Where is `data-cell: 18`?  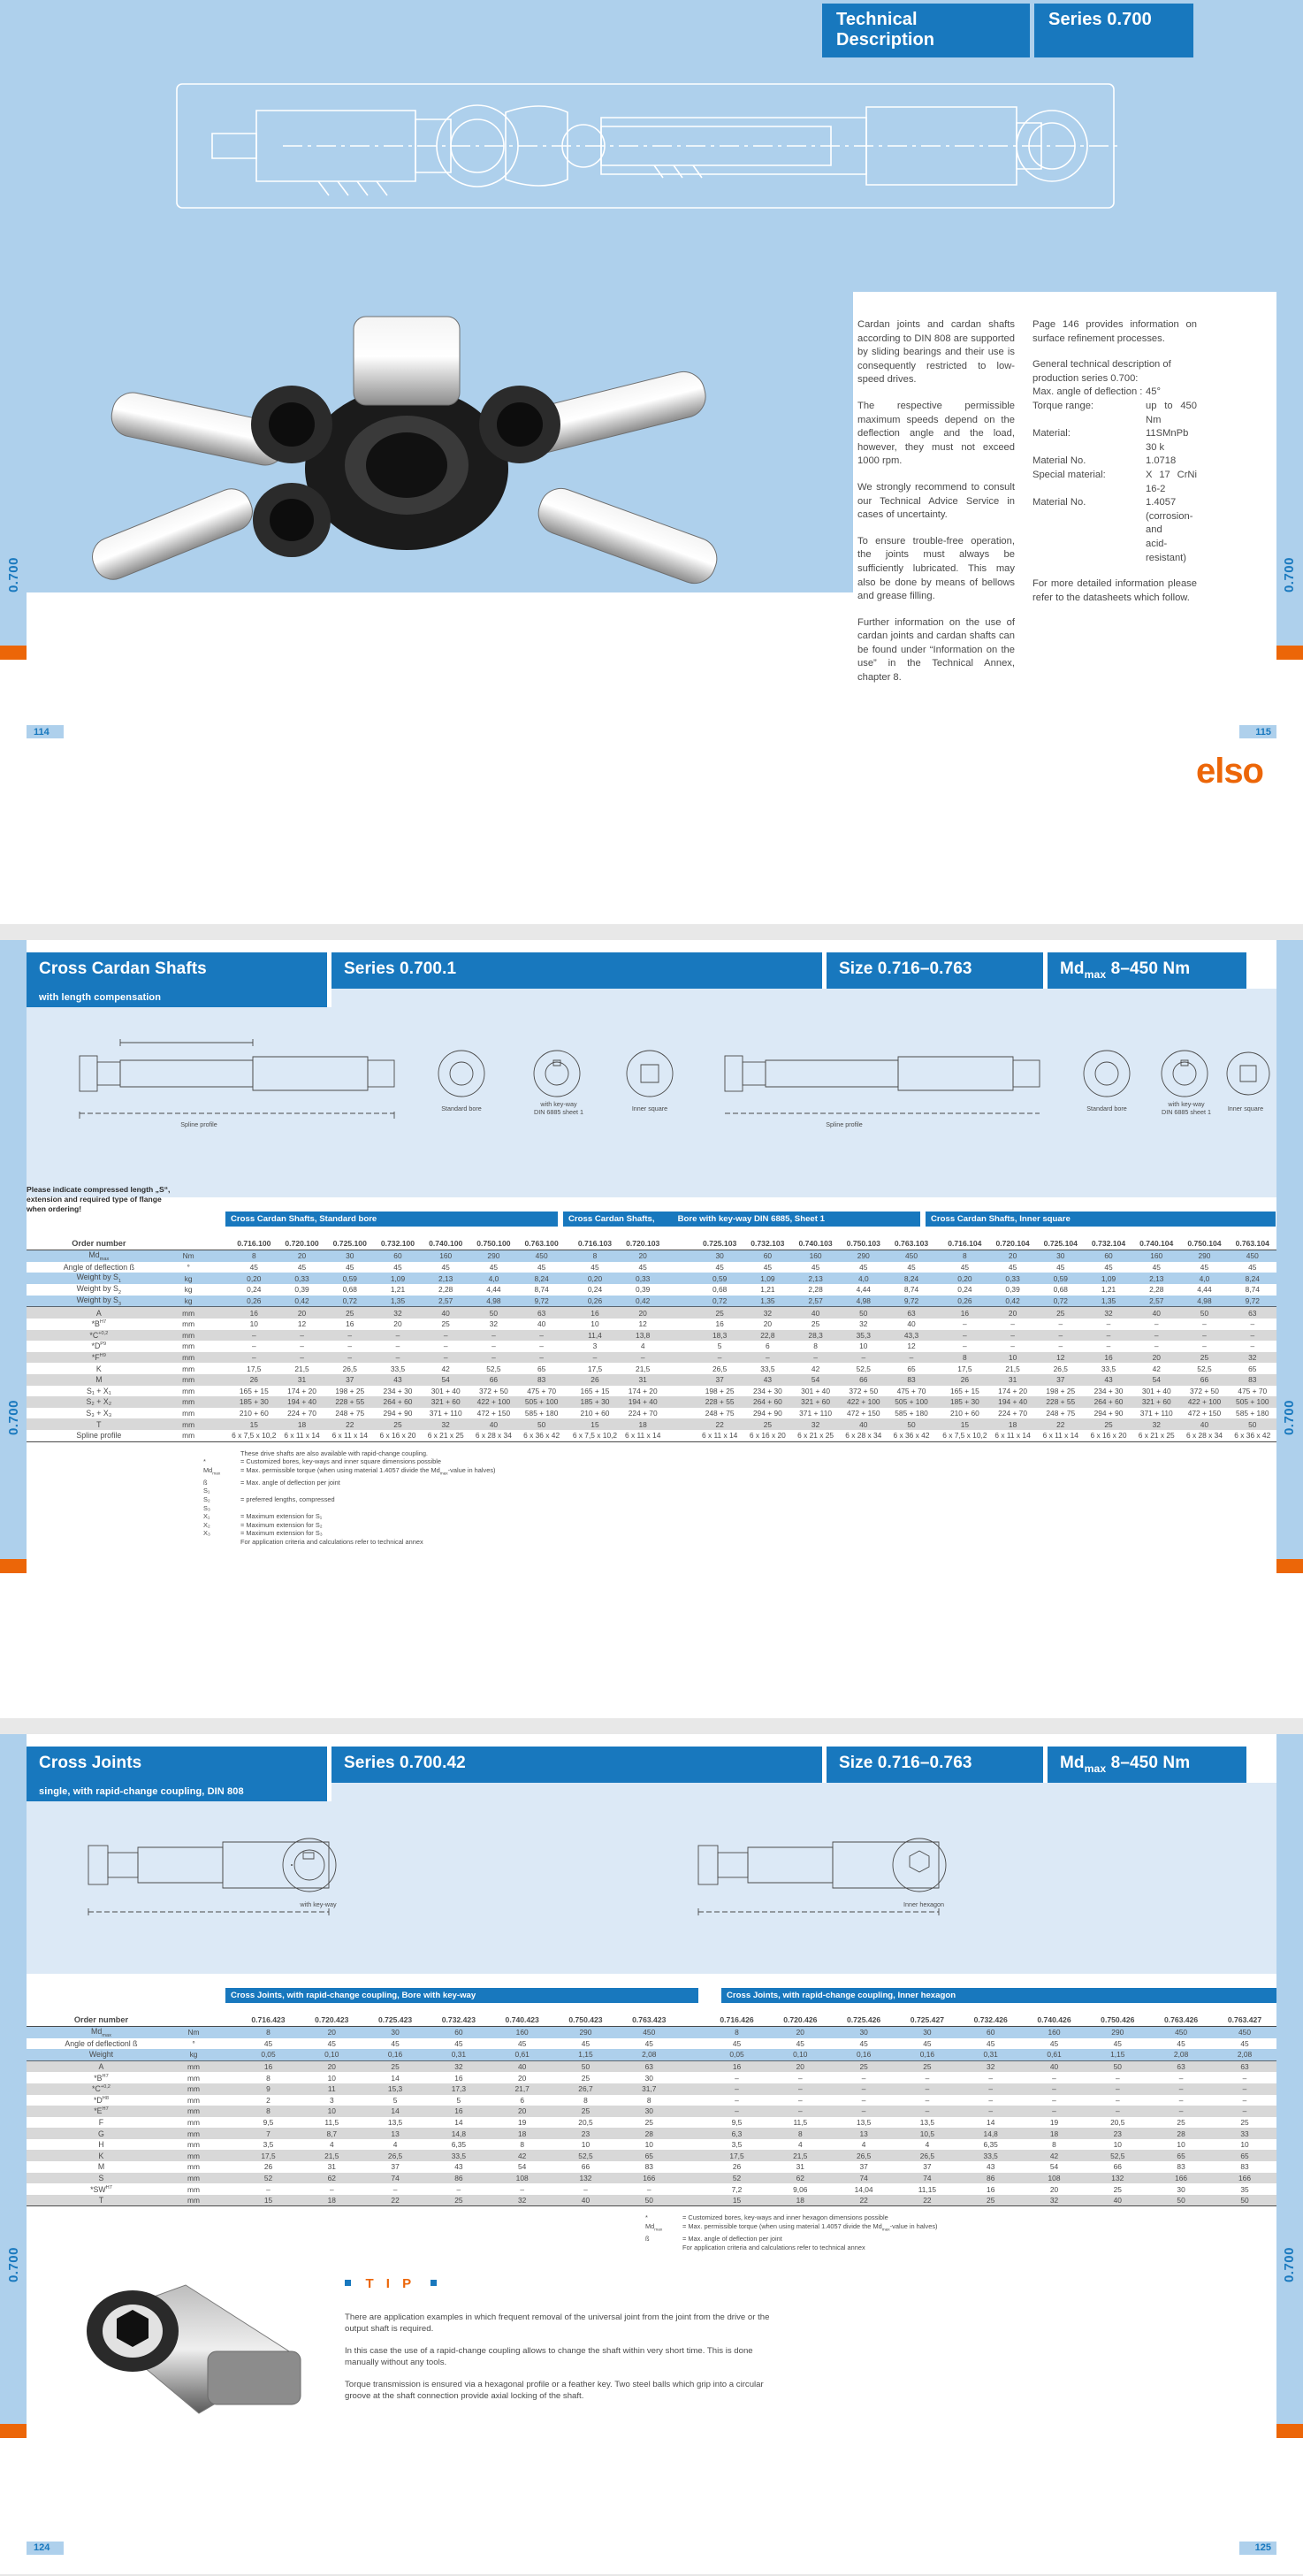 data-cell: 18 is located at coordinates (332, 2200).